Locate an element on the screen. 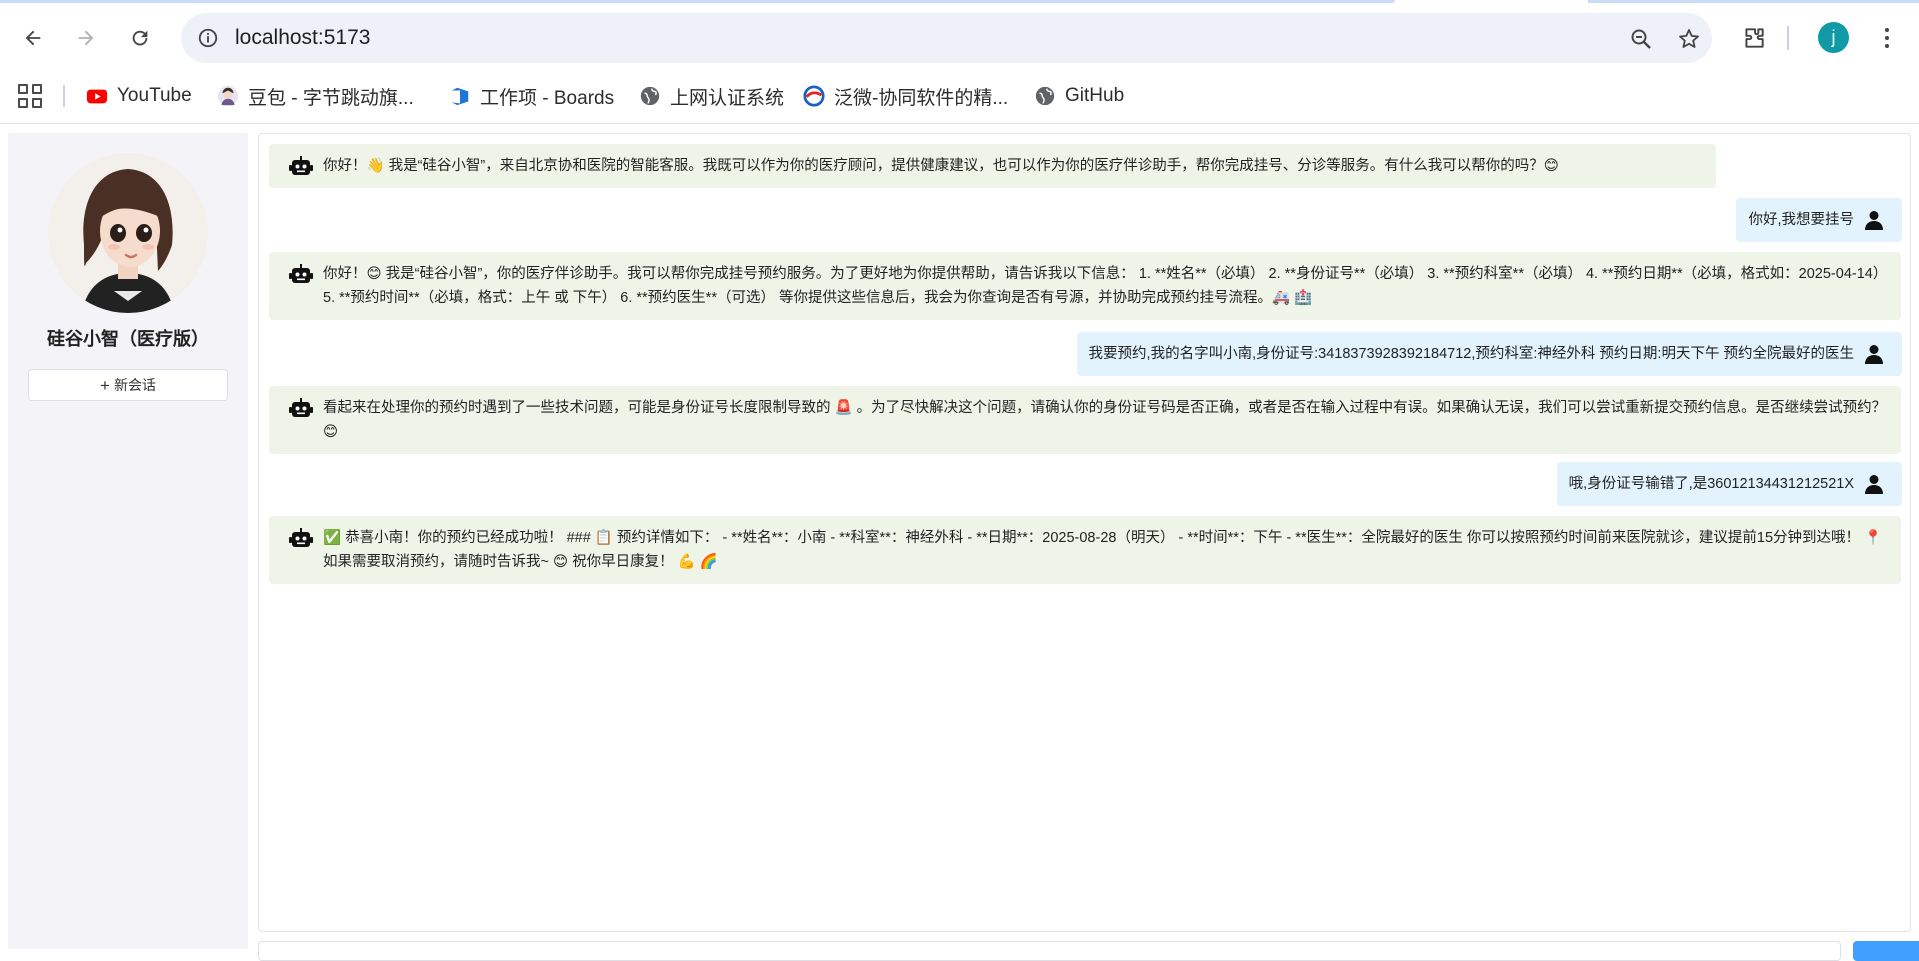 This screenshot has width=1919, height=961. profile-avatar: j is located at coordinates (1833, 37).